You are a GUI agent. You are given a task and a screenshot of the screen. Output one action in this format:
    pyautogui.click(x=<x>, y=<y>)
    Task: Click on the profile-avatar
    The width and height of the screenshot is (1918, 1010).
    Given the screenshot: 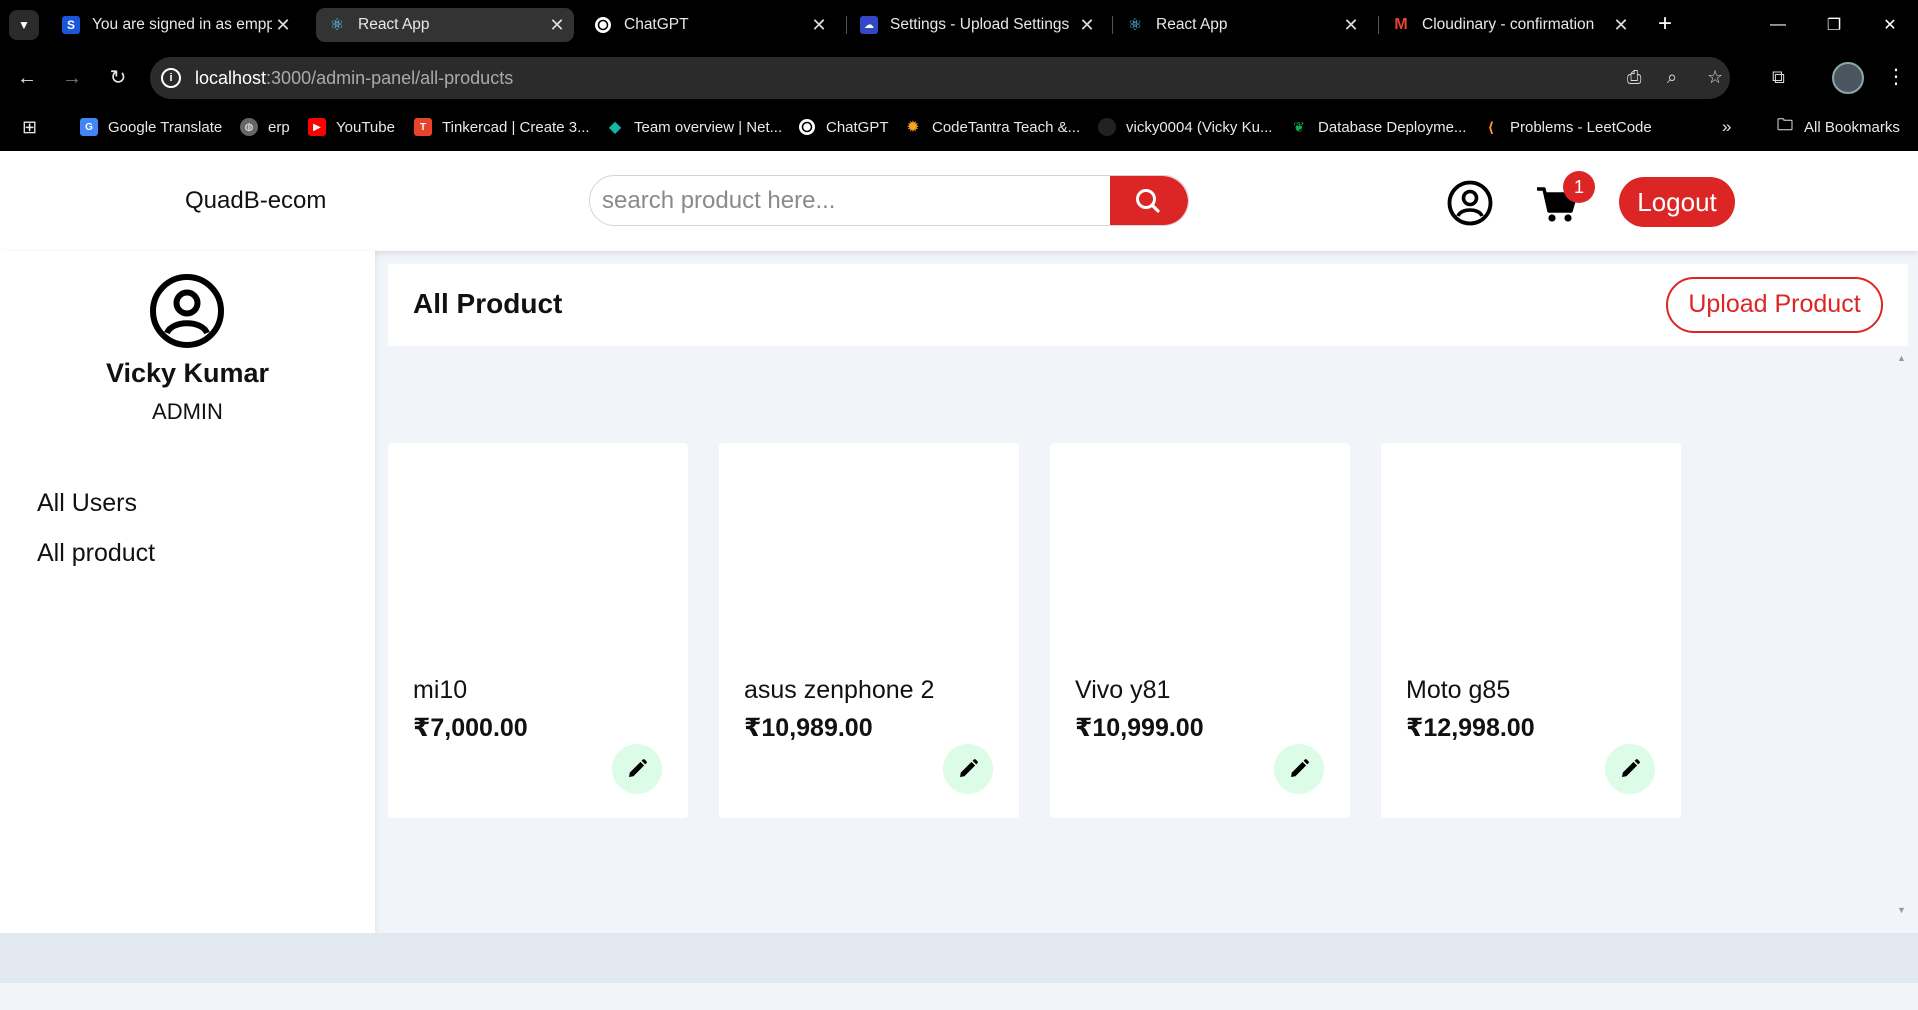 What is the action you would take?
    pyautogui.click(x=1848, y=78)
    